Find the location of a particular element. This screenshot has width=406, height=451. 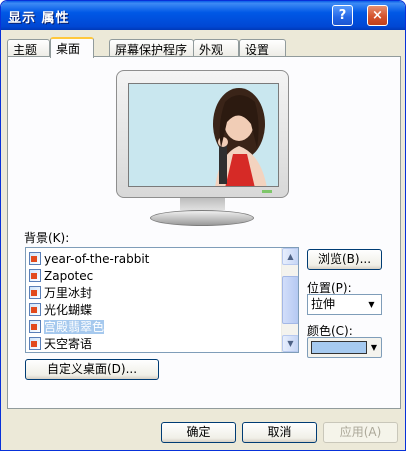

list-item: 光化蝴蝶 is located at coordinates (156, 310).